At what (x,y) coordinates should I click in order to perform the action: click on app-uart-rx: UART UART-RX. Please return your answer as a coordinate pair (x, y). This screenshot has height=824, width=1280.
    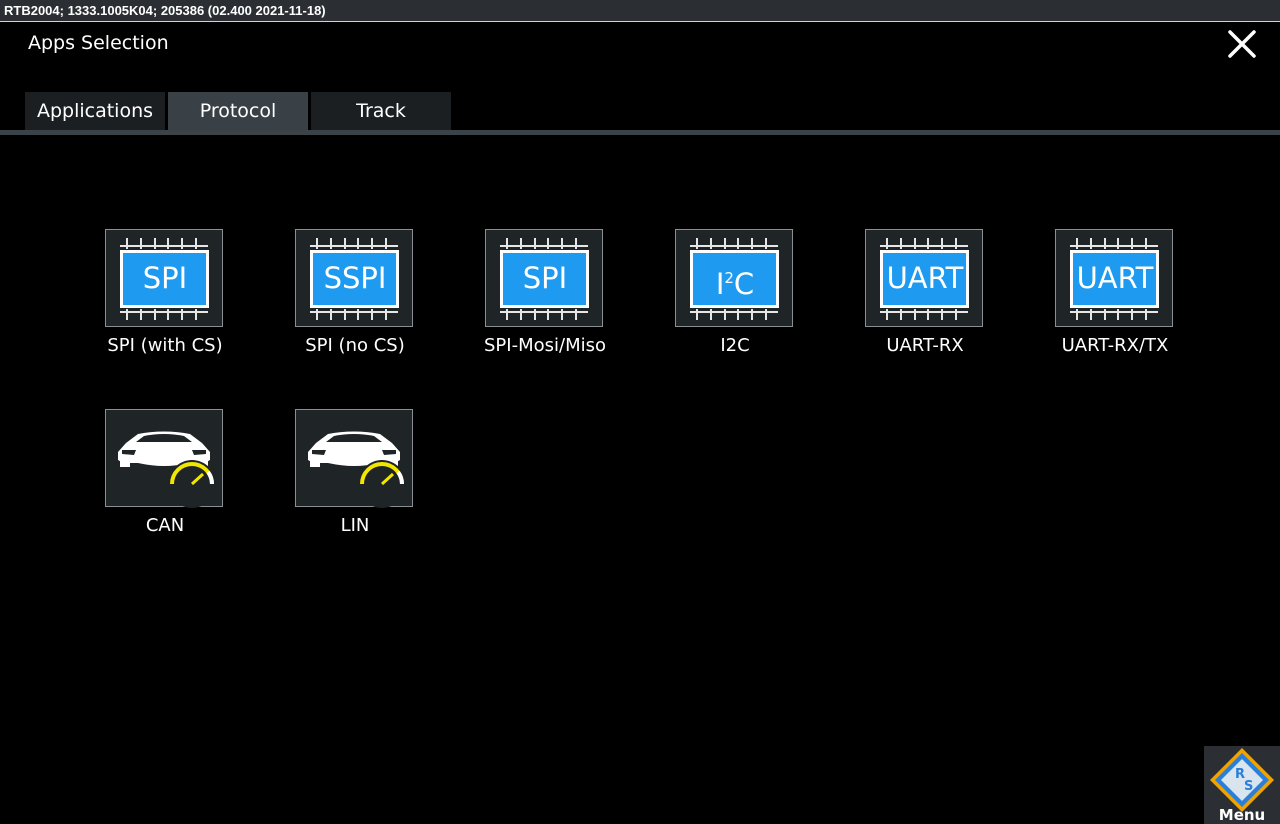
    Looking at the image, I should click on (925, 299).